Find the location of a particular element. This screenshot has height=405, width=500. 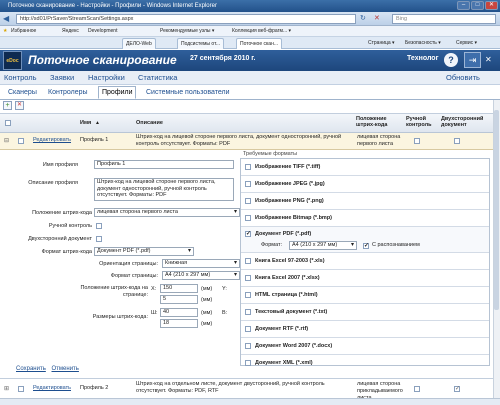

help-button: ? is located at coordinates (451, 60).